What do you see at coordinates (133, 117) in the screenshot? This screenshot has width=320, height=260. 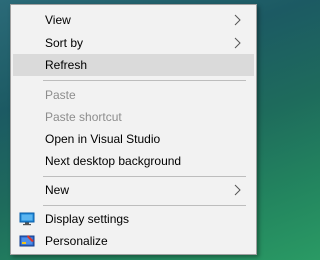 I see `menu-item-paste-shortcut: Paste shortcut` at bounding box center [133, 117].